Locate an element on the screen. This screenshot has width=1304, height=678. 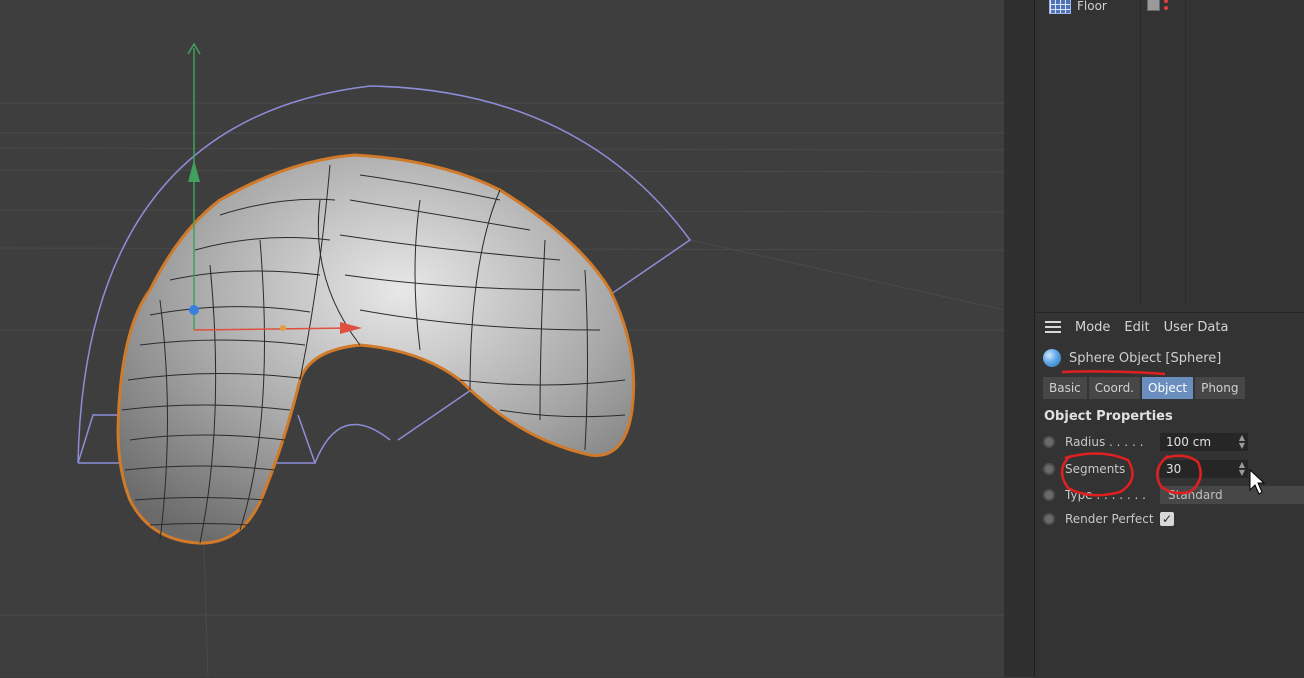
panel-splitter is located at coordinates (1019, 338).